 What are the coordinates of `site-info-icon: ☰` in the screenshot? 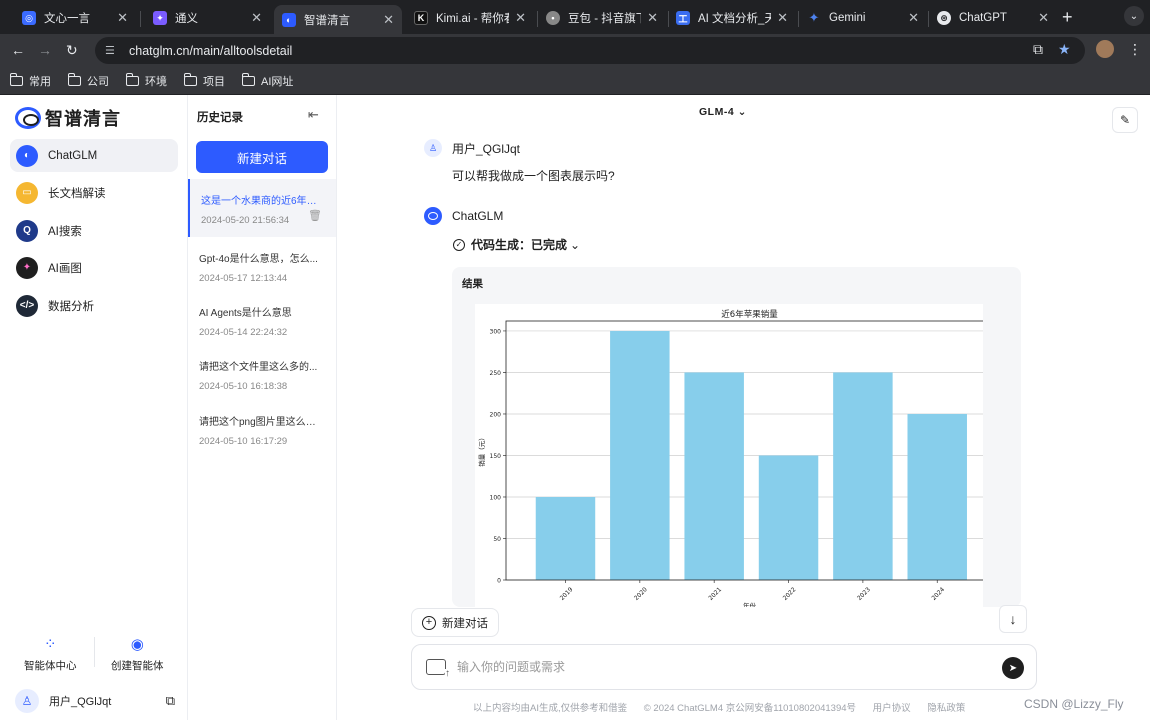 It's located at (112, 50).